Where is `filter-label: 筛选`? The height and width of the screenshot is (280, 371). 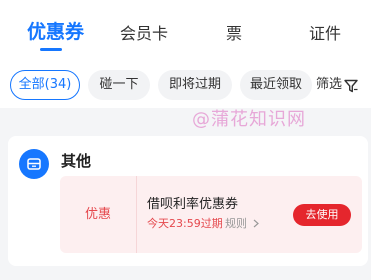
filter-label: 筛选 is located at coordinates (329, 84).